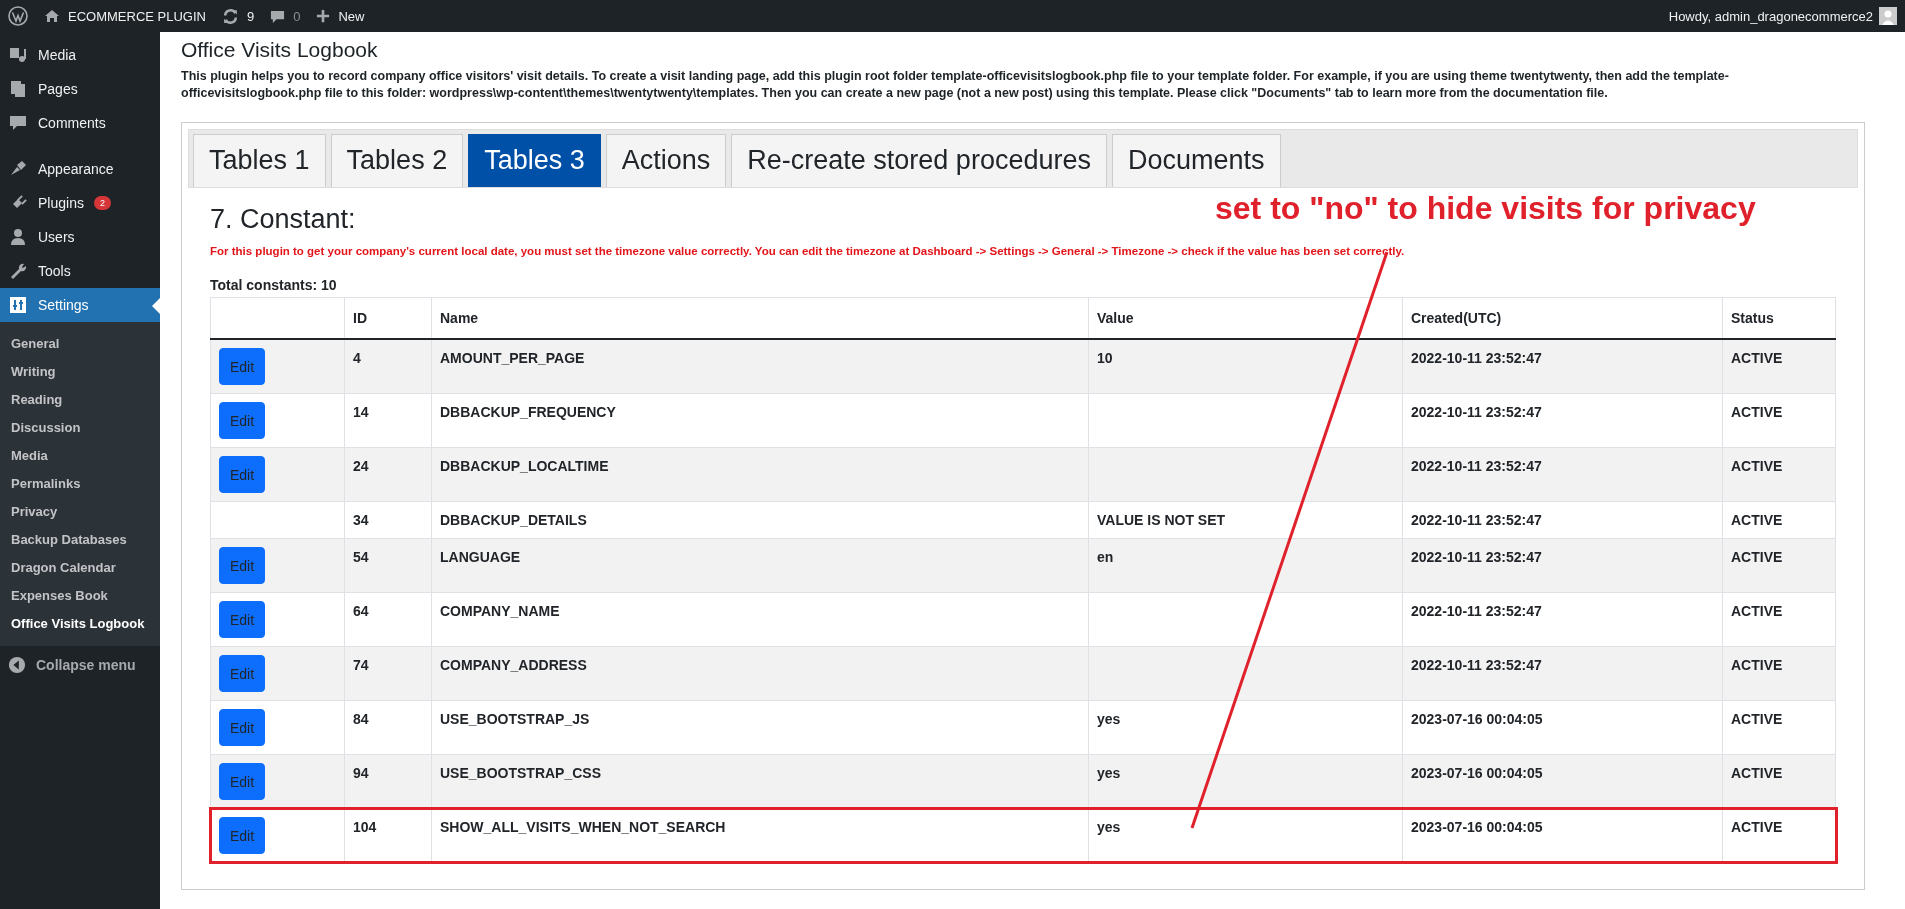  Describe the element at coordinates (388, 781) in the screenshot. I see `table-cell: 94` at that location.